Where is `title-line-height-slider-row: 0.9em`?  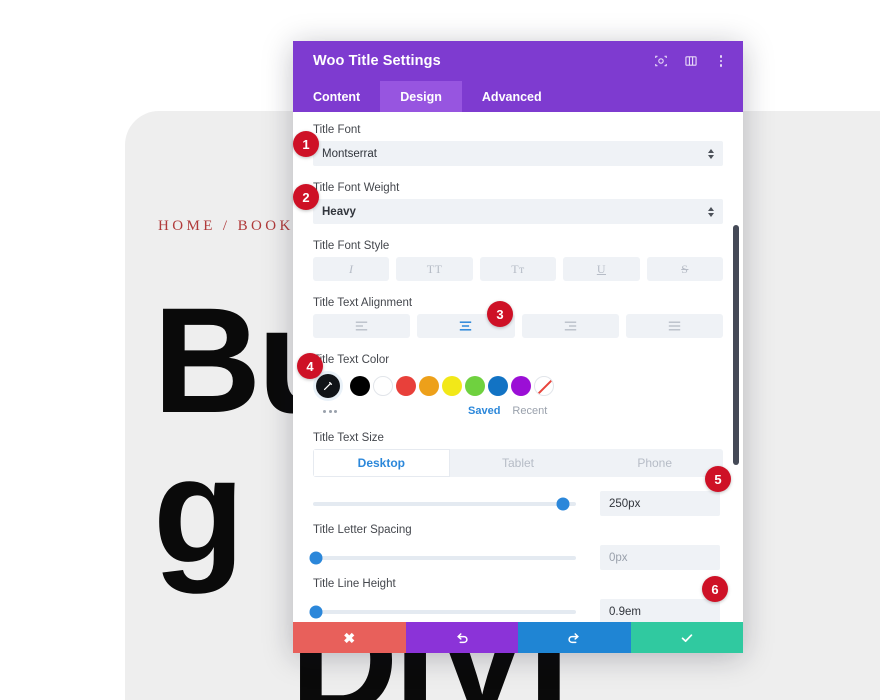 title-line-height-slider-row: 0.9em is located at coordinates (516, 610).